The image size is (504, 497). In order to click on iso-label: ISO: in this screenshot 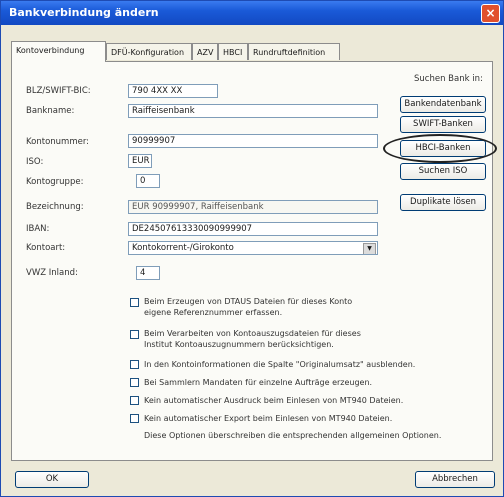, I will do `click(35, 162)`.